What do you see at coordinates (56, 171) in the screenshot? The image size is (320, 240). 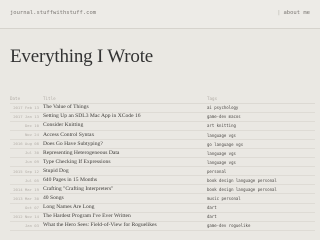 I see `post-title-link: Stupid Dog` at bounding box center [56, 171].